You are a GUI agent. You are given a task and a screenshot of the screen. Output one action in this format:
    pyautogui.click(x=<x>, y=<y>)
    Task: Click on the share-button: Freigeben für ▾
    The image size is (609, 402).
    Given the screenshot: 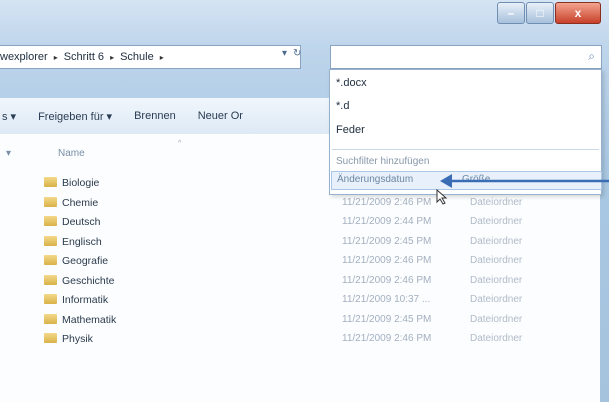 What is the action you would take?
    pyautogui.click(x=75, y=116)
    